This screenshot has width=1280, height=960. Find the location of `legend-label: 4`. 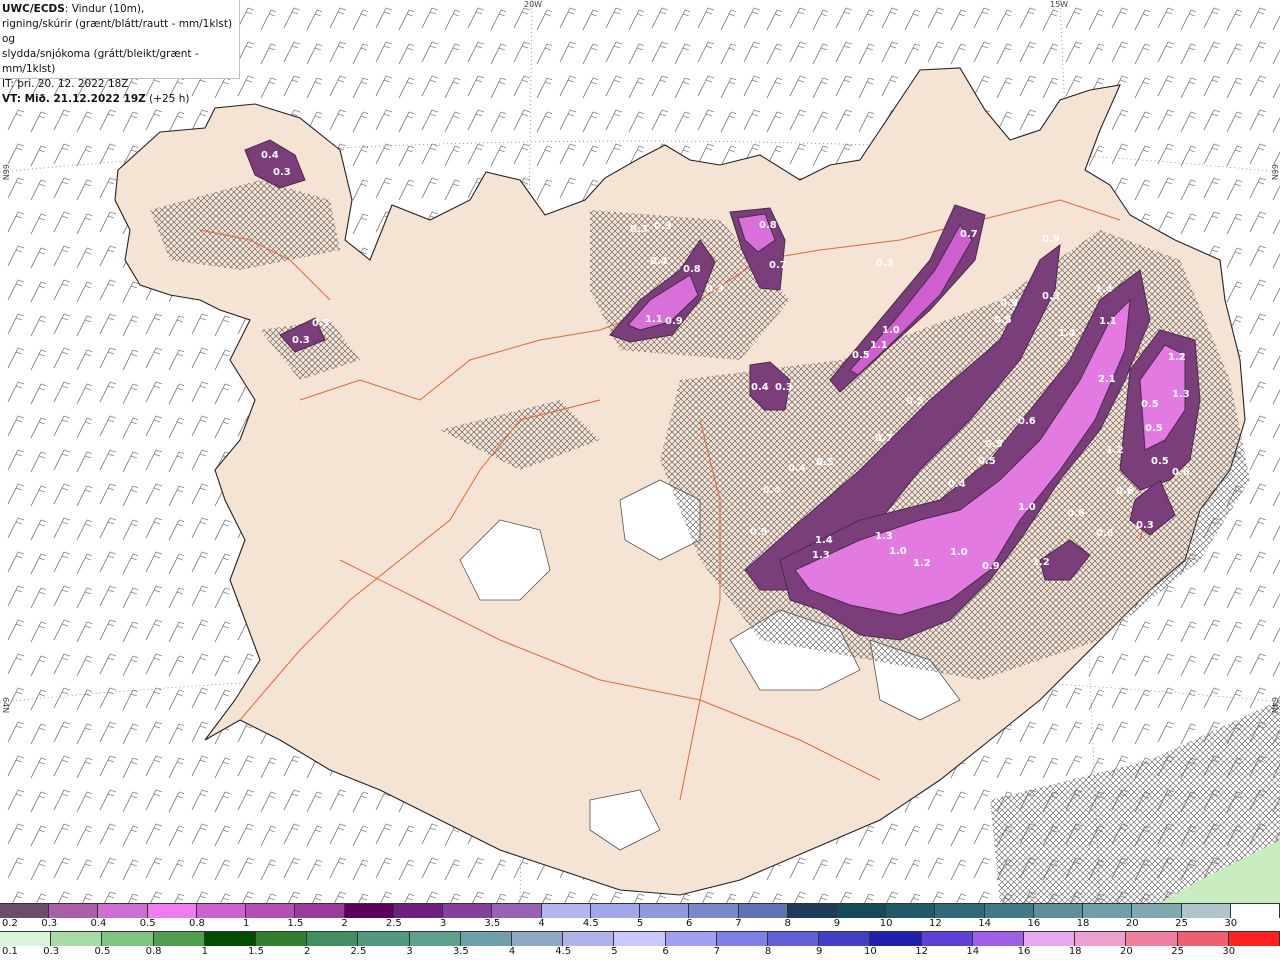

legend-label: 4 is located at coordinates (512, 951).